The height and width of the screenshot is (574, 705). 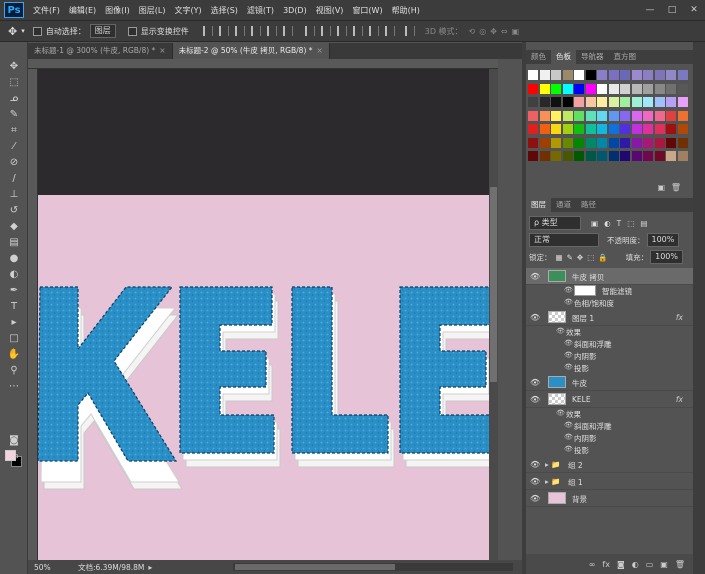 I want to click on tab-navigator: 导航器, so click(x=592, y=57).